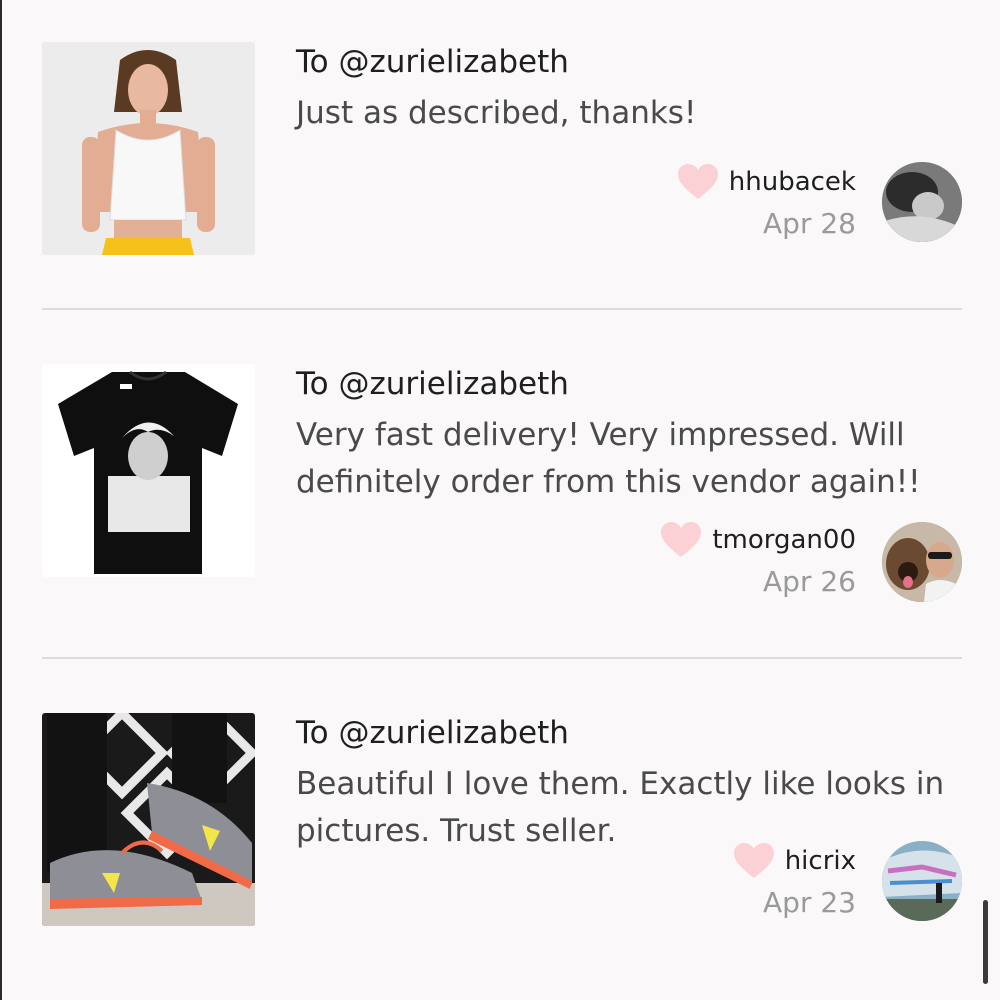 This screenshot has height=1000, width=1000. Describe the element at coordinates (758, 562) in the screenshot. I see `review-meta: tmorgan00 Apr 26` at that location.